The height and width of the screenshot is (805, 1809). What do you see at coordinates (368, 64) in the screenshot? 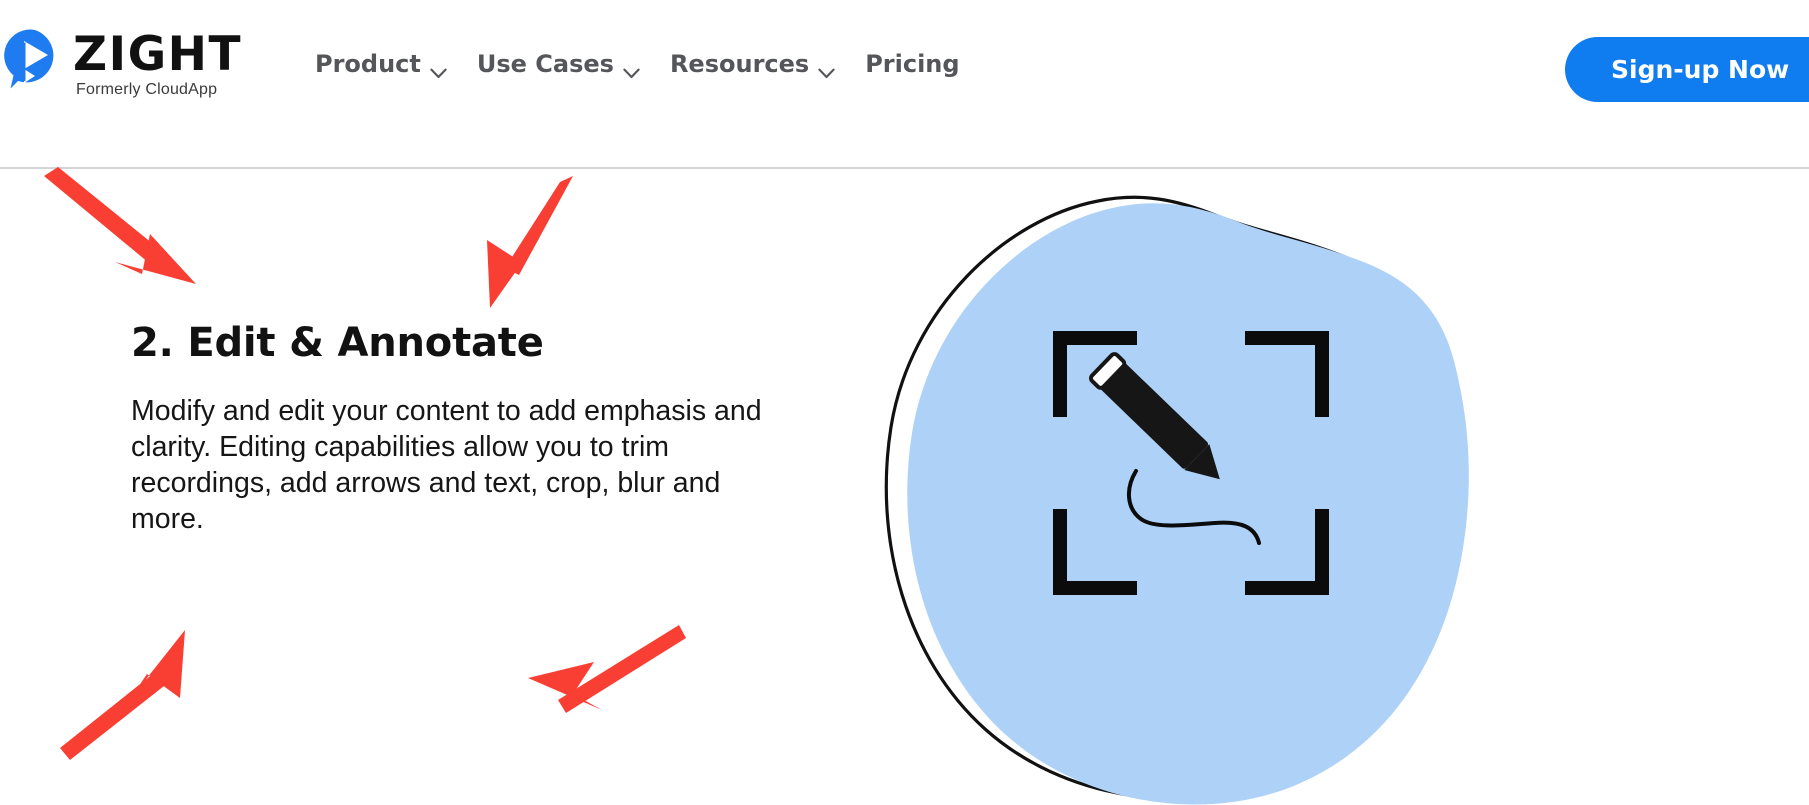
I see `nav-label-product: Product` at bounding box center [368, 64].